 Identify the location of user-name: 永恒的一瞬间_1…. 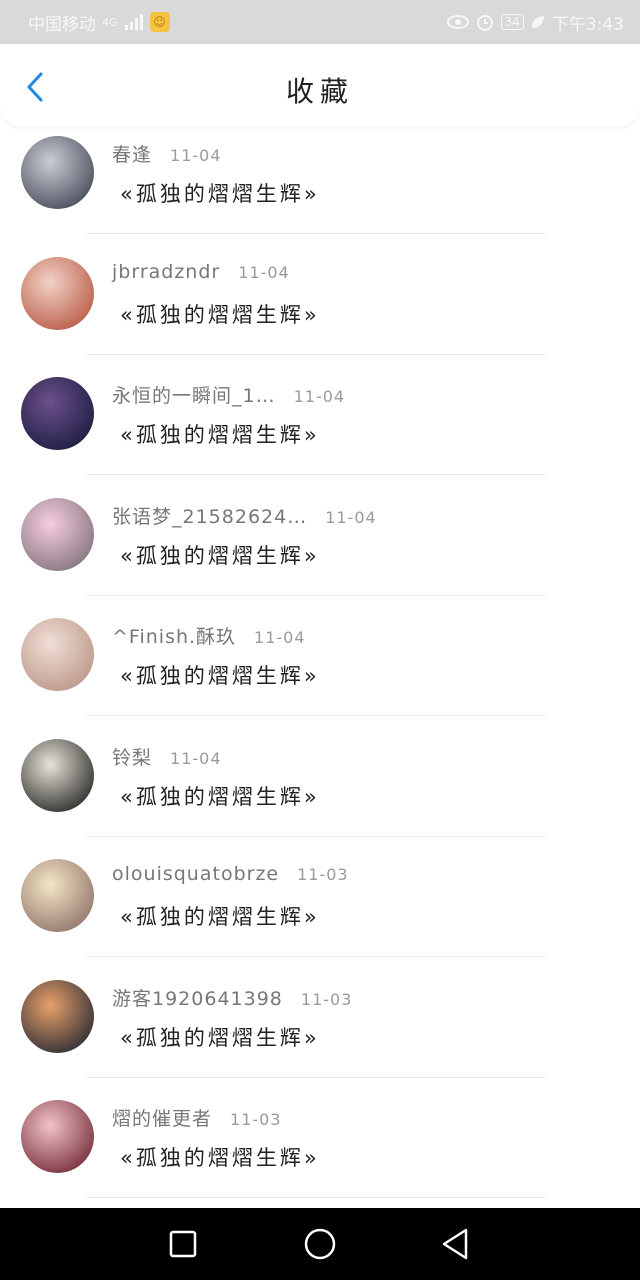
(194, 394).